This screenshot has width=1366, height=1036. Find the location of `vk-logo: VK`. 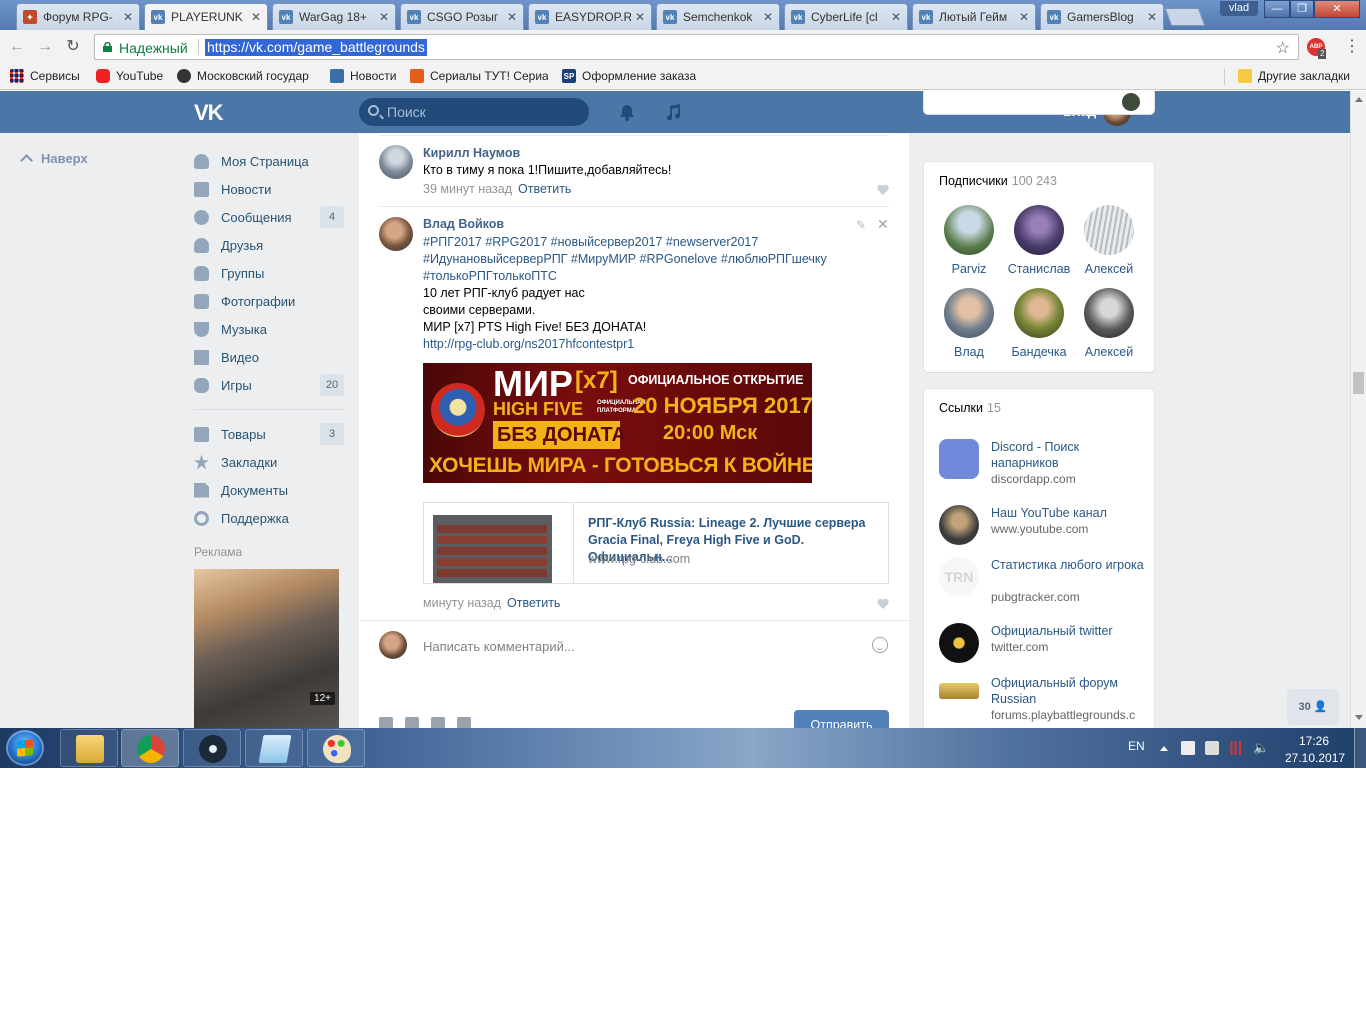

vk-logo: VK is located at coordinates (209, 113).